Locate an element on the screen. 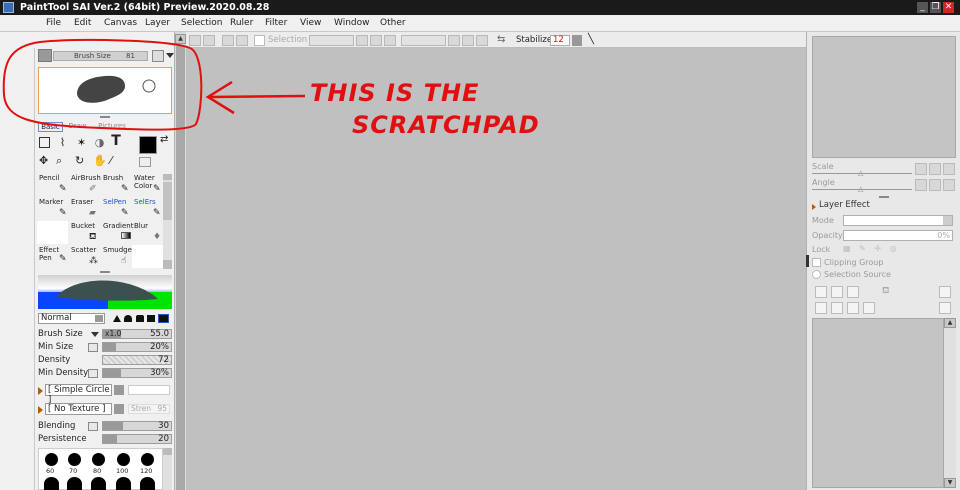  scratchpad-clear-icon is located at coordinates (158, 56).